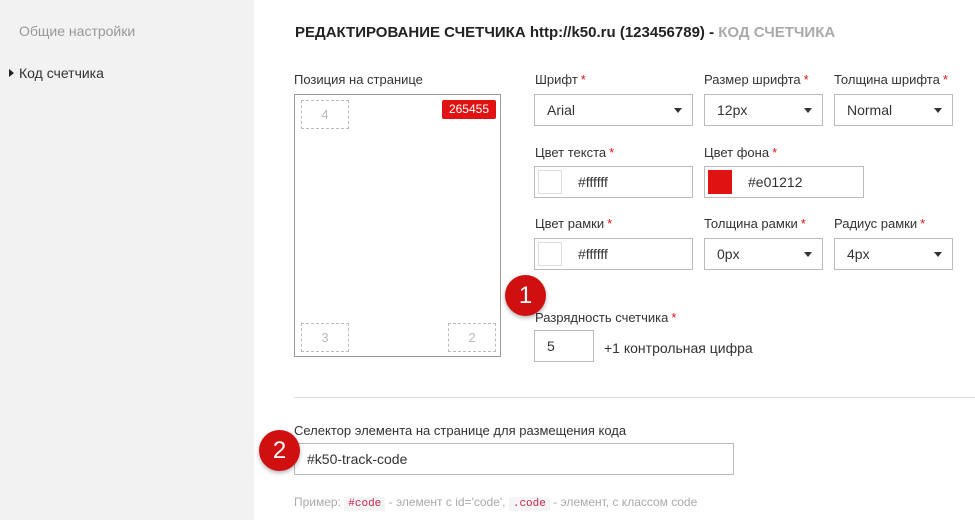 This screenshot has height=520, width=975. Describe the element at coordinates (358, 79) in the screenshot. I see `position-label: Позиция на странице` at that location.